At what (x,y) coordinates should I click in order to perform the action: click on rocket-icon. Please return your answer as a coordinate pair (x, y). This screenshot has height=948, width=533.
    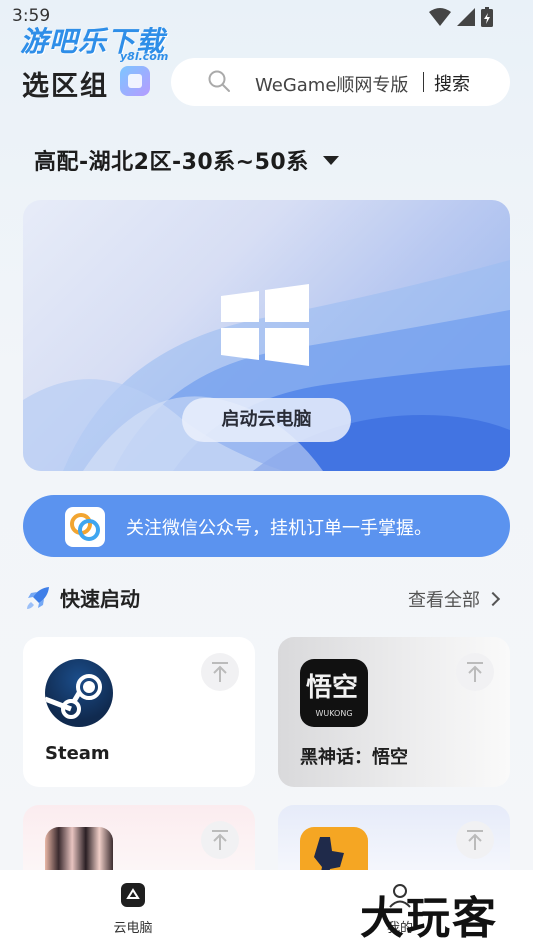
    Looking at the image, I should click on (38, 598).